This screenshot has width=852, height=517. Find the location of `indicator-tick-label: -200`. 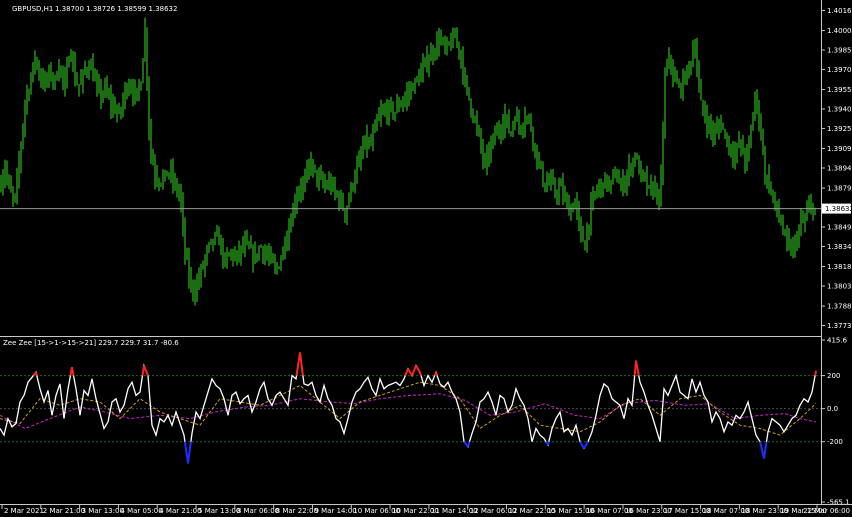

indicator-tick-label: -200 is located at coordinates (835, 442).